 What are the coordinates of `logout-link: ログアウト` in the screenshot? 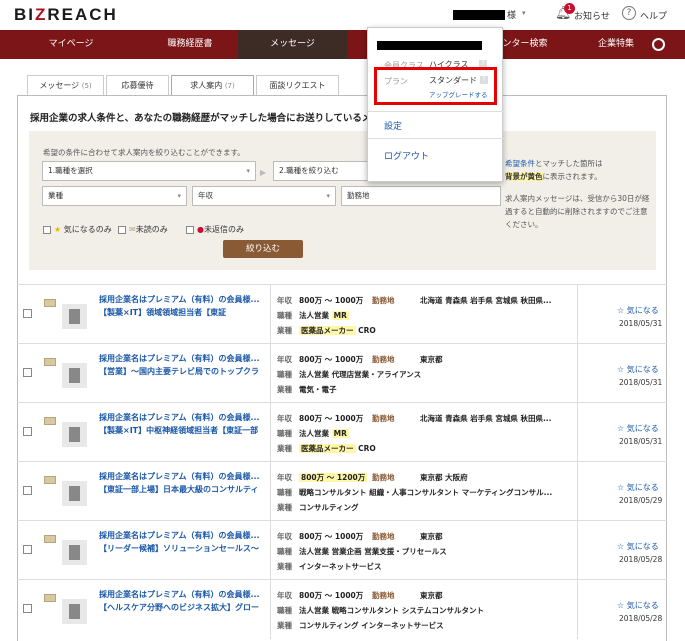 It's located at (406, 155).